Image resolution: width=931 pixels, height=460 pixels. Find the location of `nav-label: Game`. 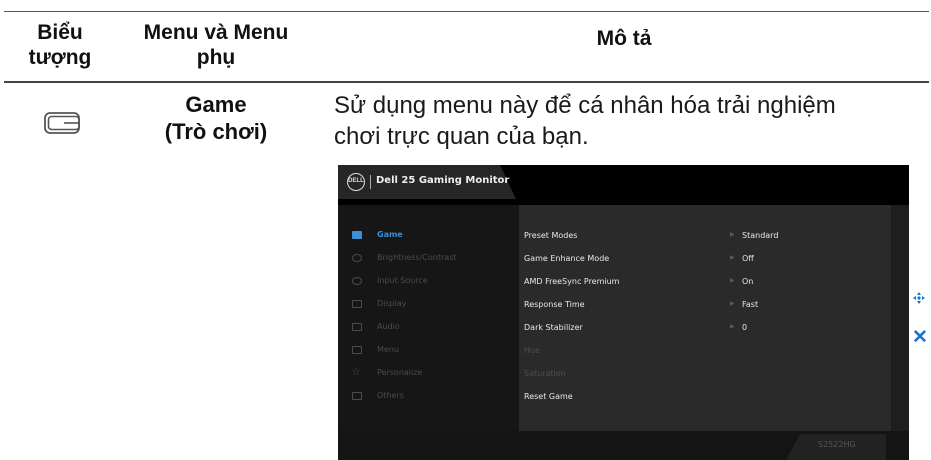

nav-label: Game is located at coordinates (390, 234).